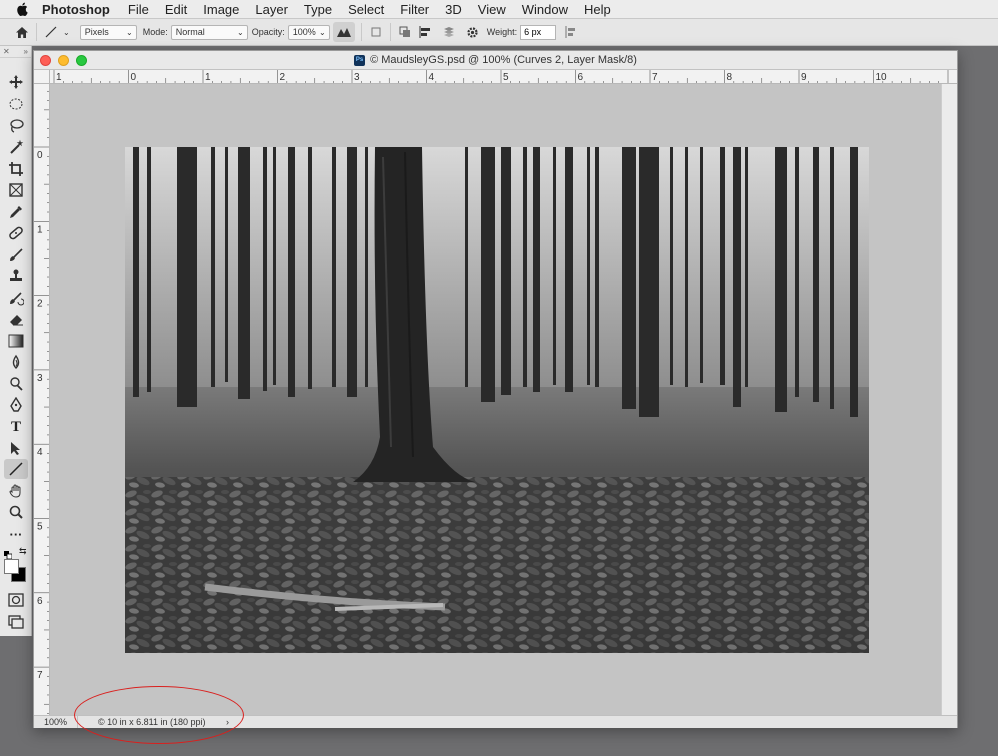  Describe the element at coordinates (11, 566) in the screenshot. I see `foreground-color-swatch` at that location.